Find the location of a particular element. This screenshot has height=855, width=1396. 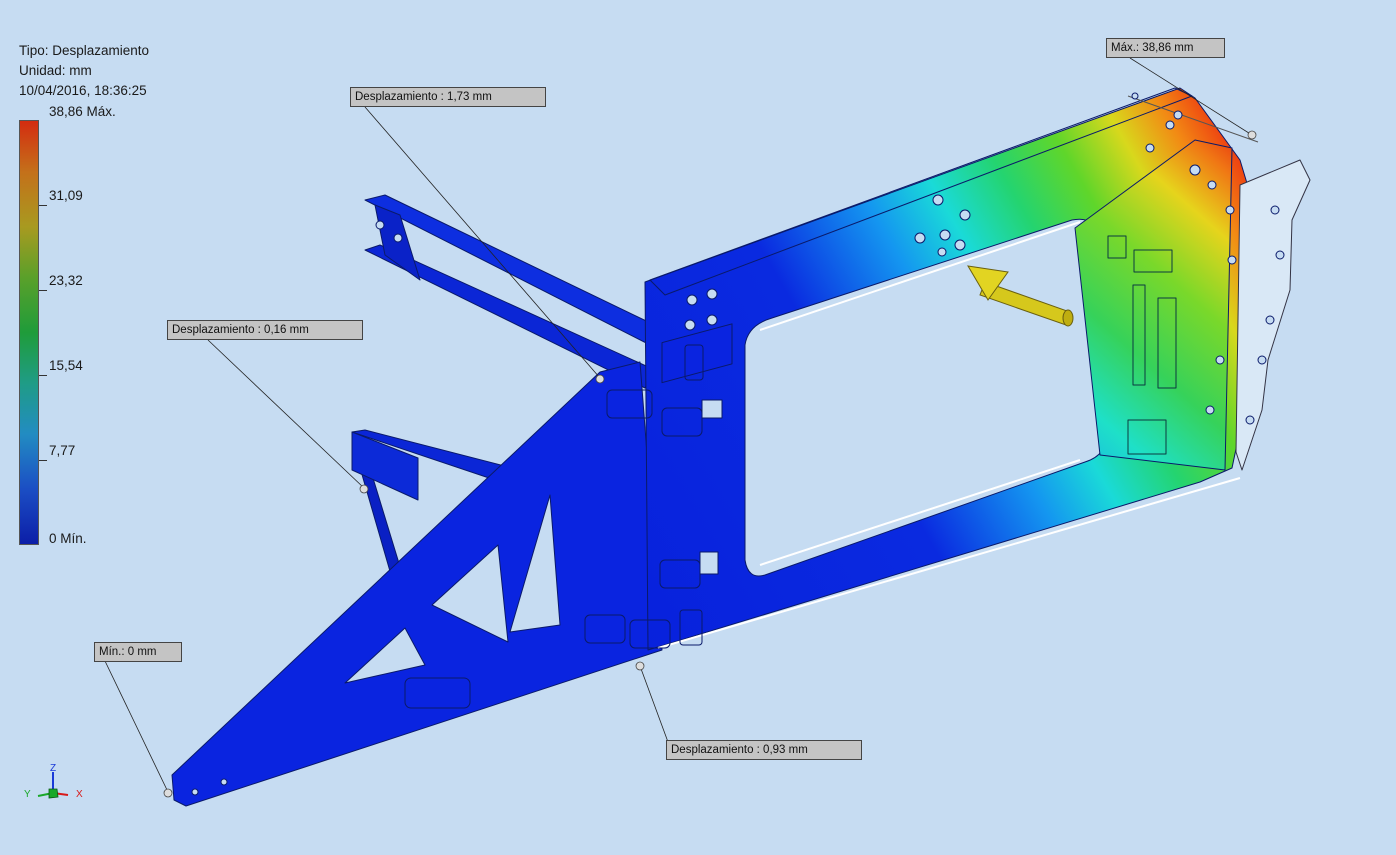

probe-point-max is located at coordinates (1252, 135).